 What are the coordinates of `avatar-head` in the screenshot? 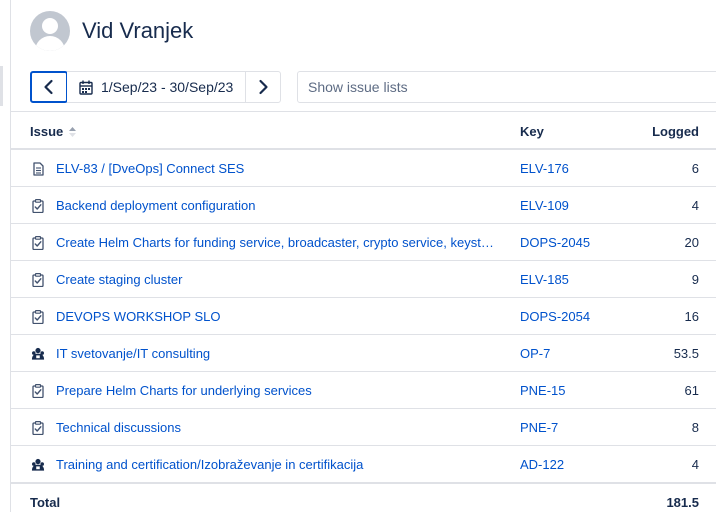 It's located at (50, 26).